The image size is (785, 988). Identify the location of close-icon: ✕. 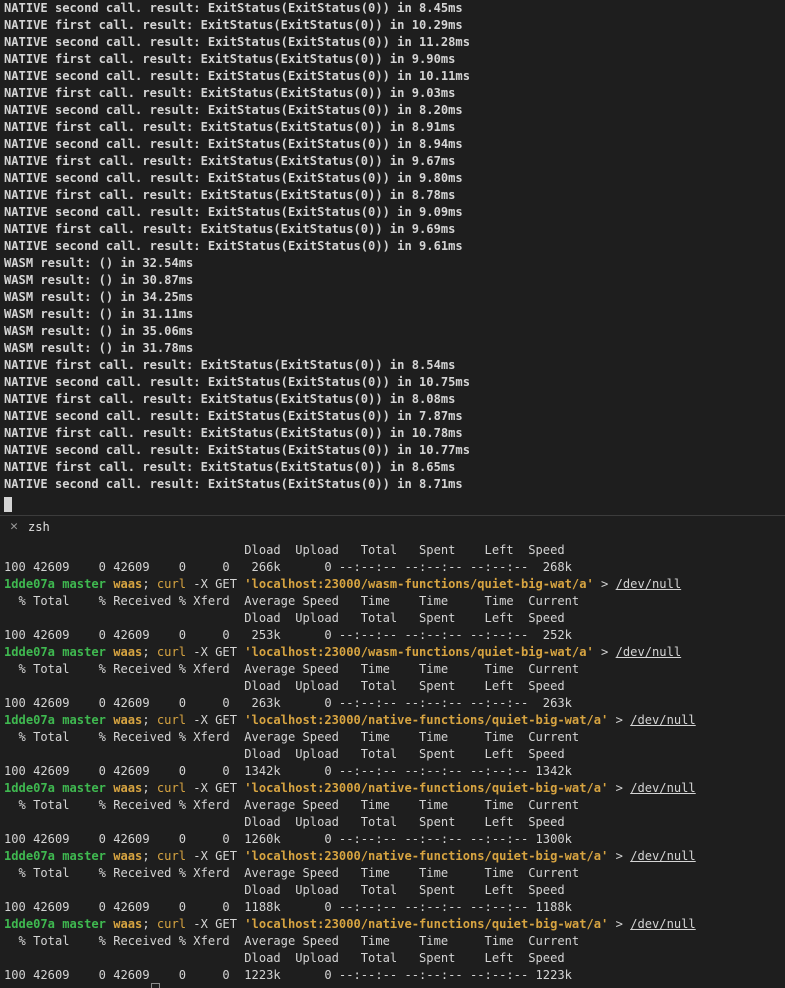
(14, 527).